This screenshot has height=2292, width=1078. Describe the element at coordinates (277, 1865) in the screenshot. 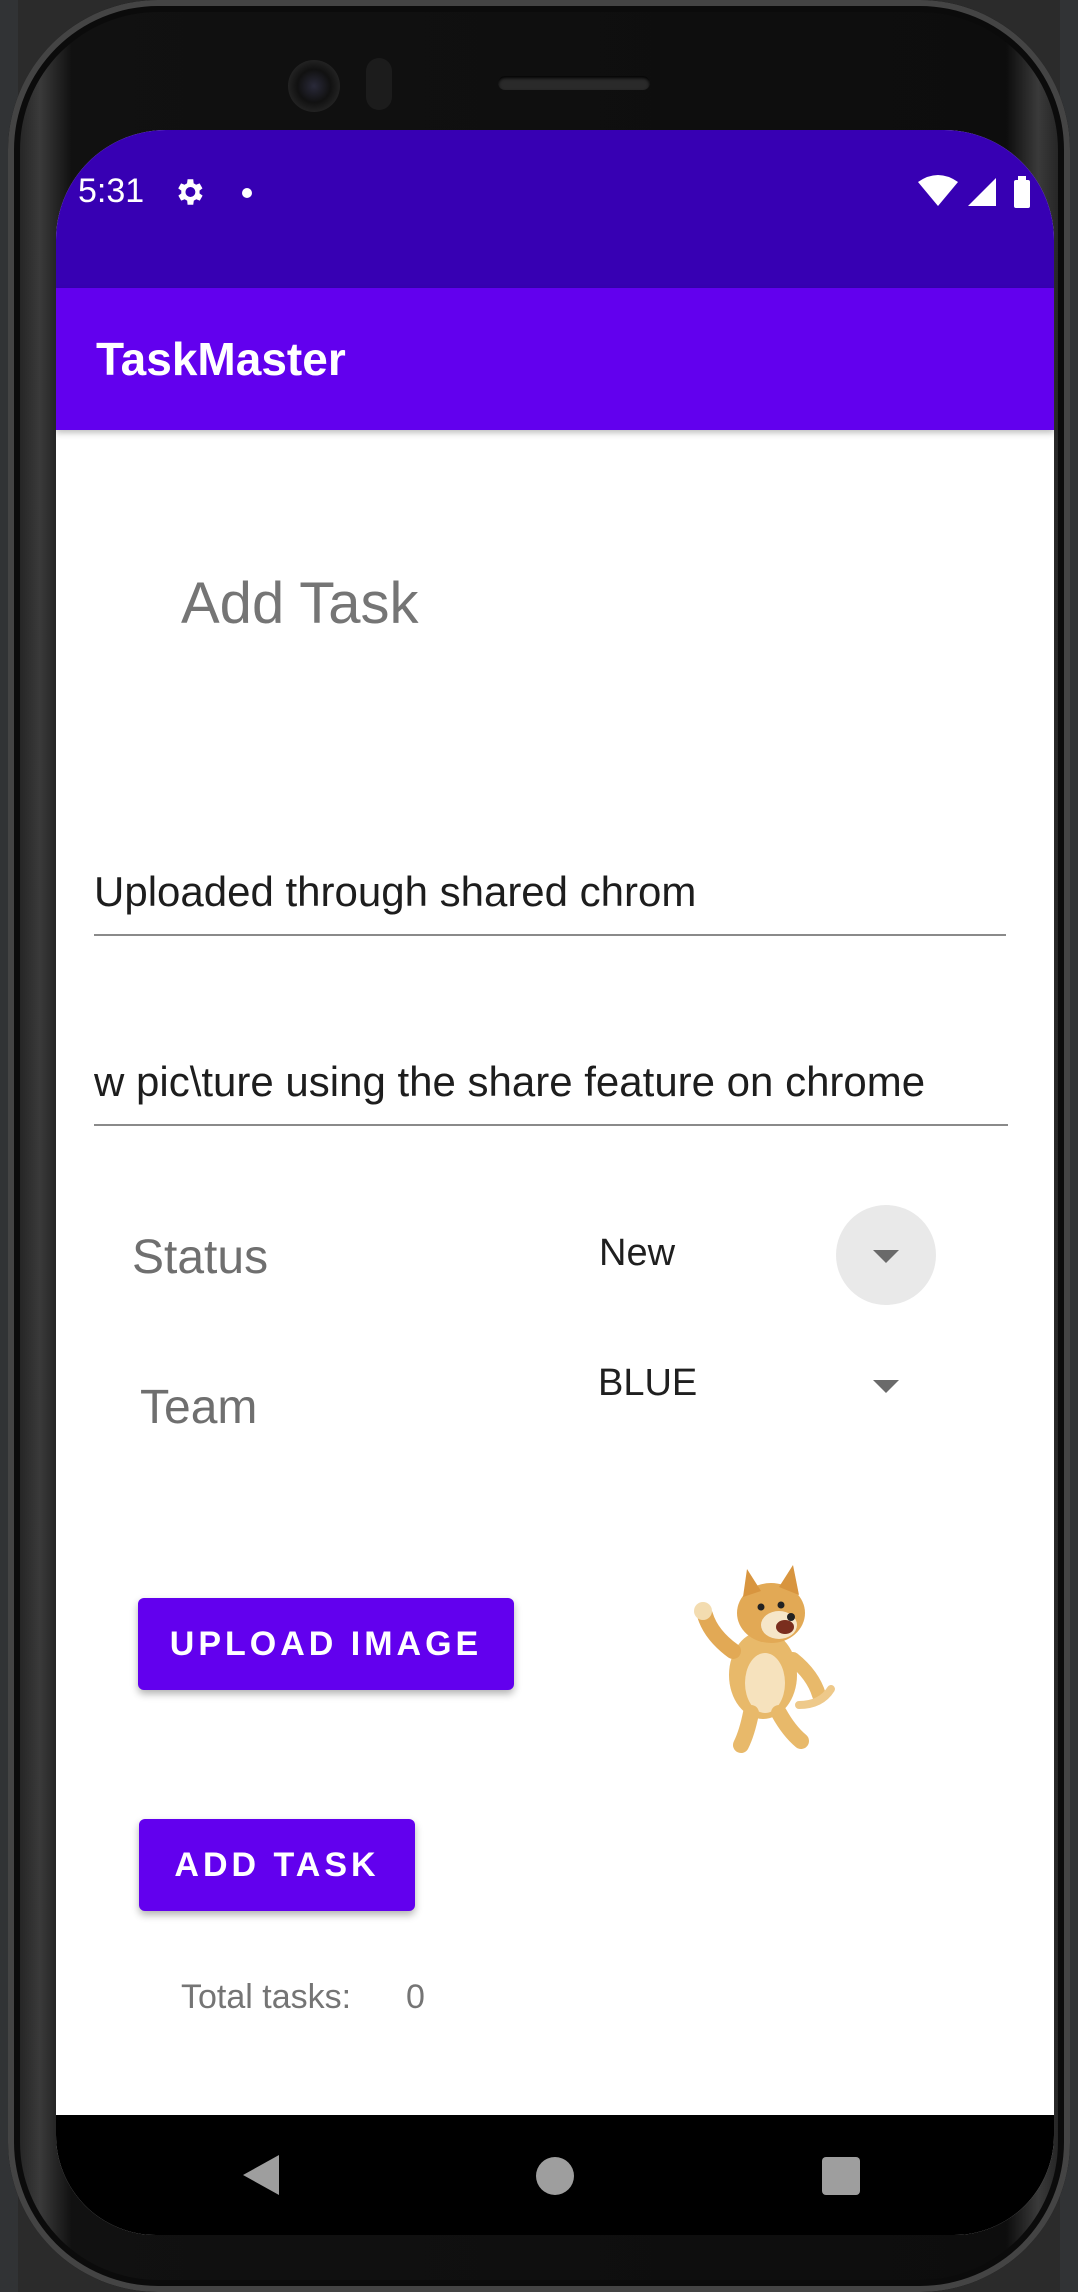

I see `add-task-button: ADD TASK` at that location.